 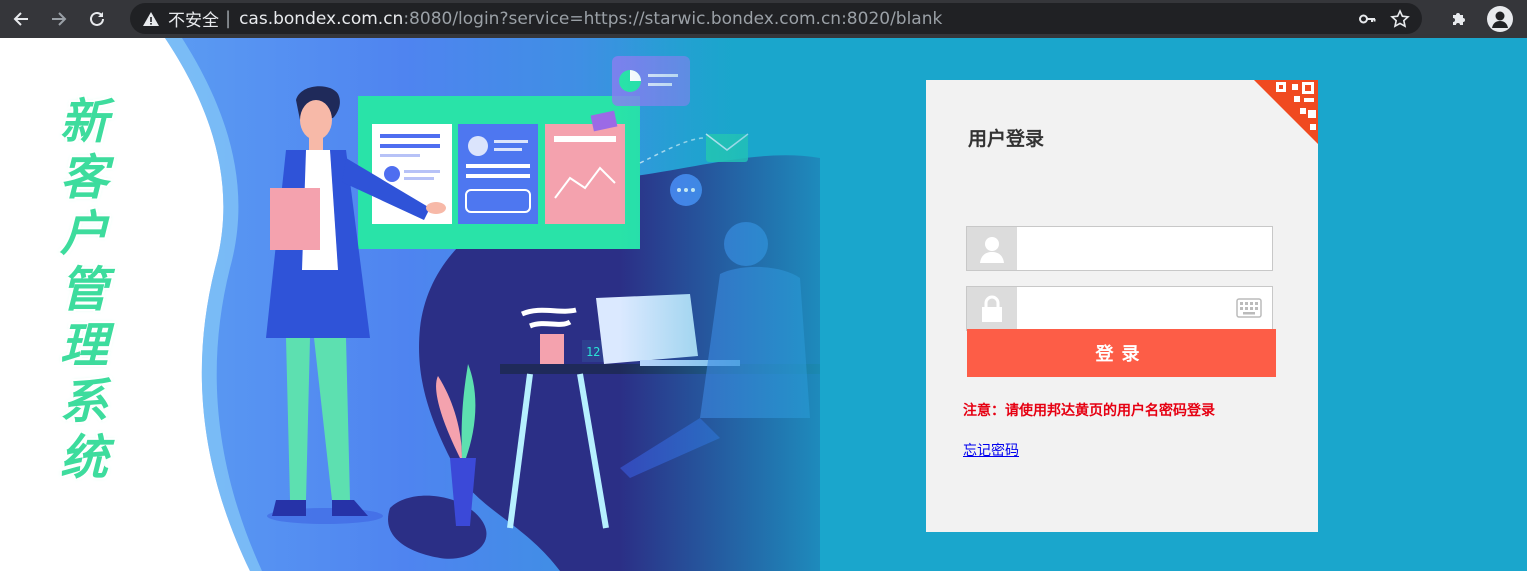 What do you see at coordinates (151, 19) in the screenshot?
I see `warning-icon` at bounding box center [151, 19].